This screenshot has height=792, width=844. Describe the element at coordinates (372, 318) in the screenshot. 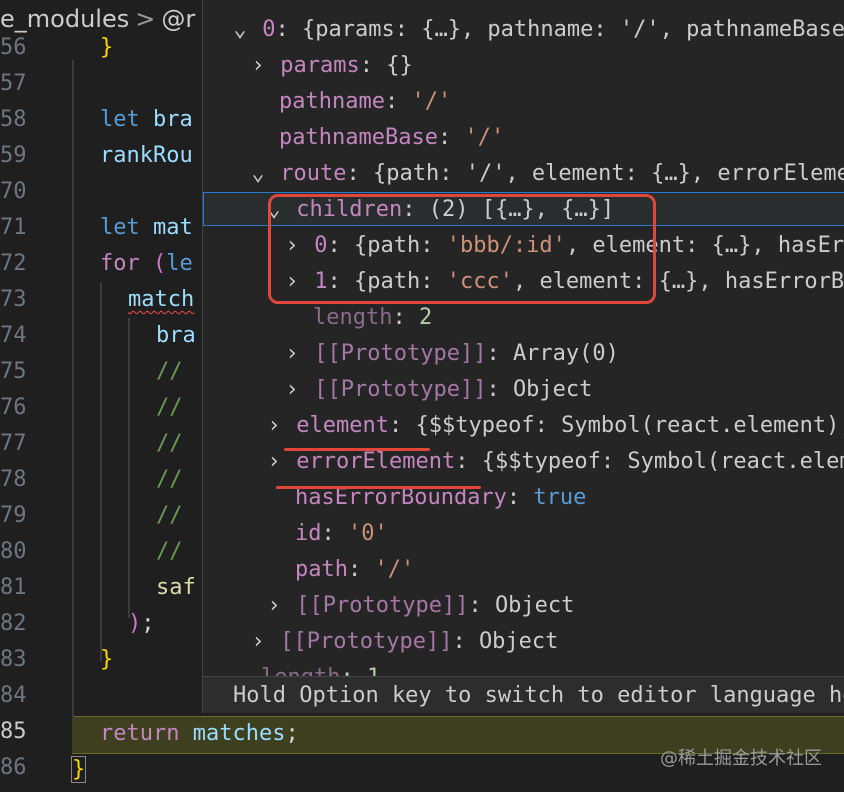

I see `tree-row: length: 2` at that location.